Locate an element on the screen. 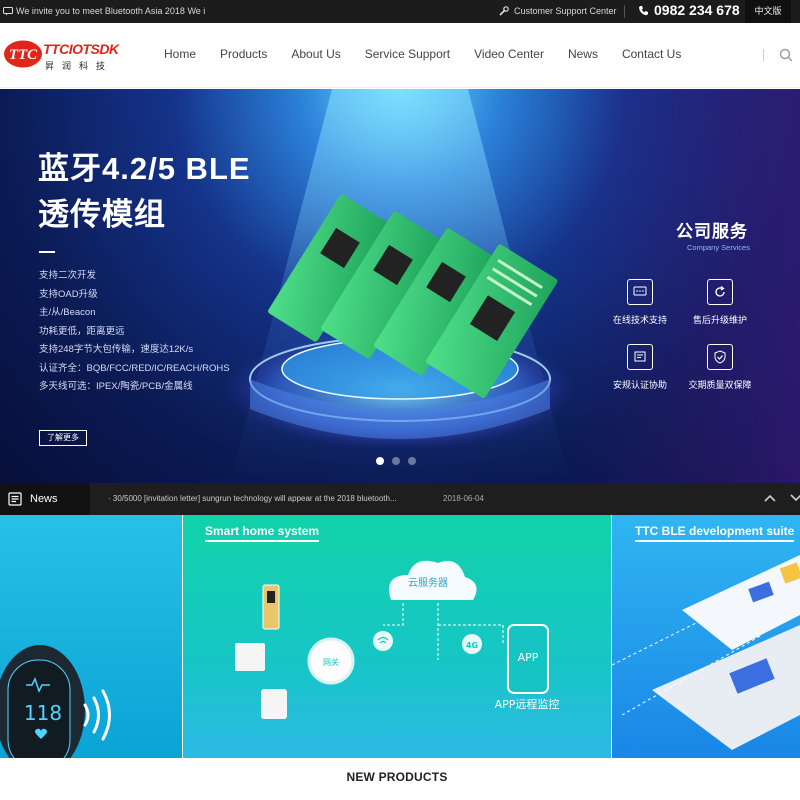 The image size is (800, 800). topbar-divider is located at coordinates (624, 11).